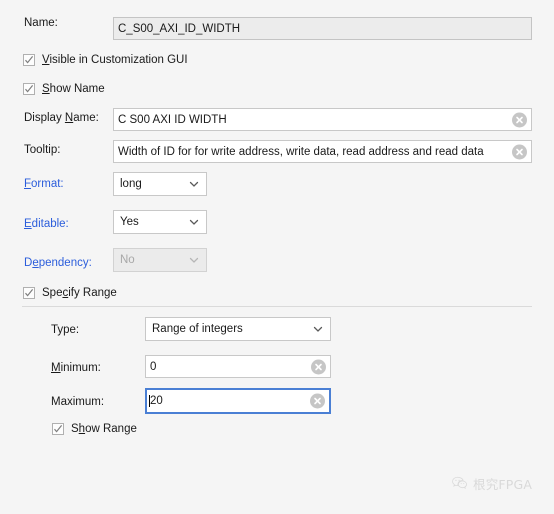 Image resolution: width=554 pixels, height=514 pixels. What do you see at coordinates (160, 184) in the screenshot?
I see `format-dropdown: long` at bounding box center [160, 184].